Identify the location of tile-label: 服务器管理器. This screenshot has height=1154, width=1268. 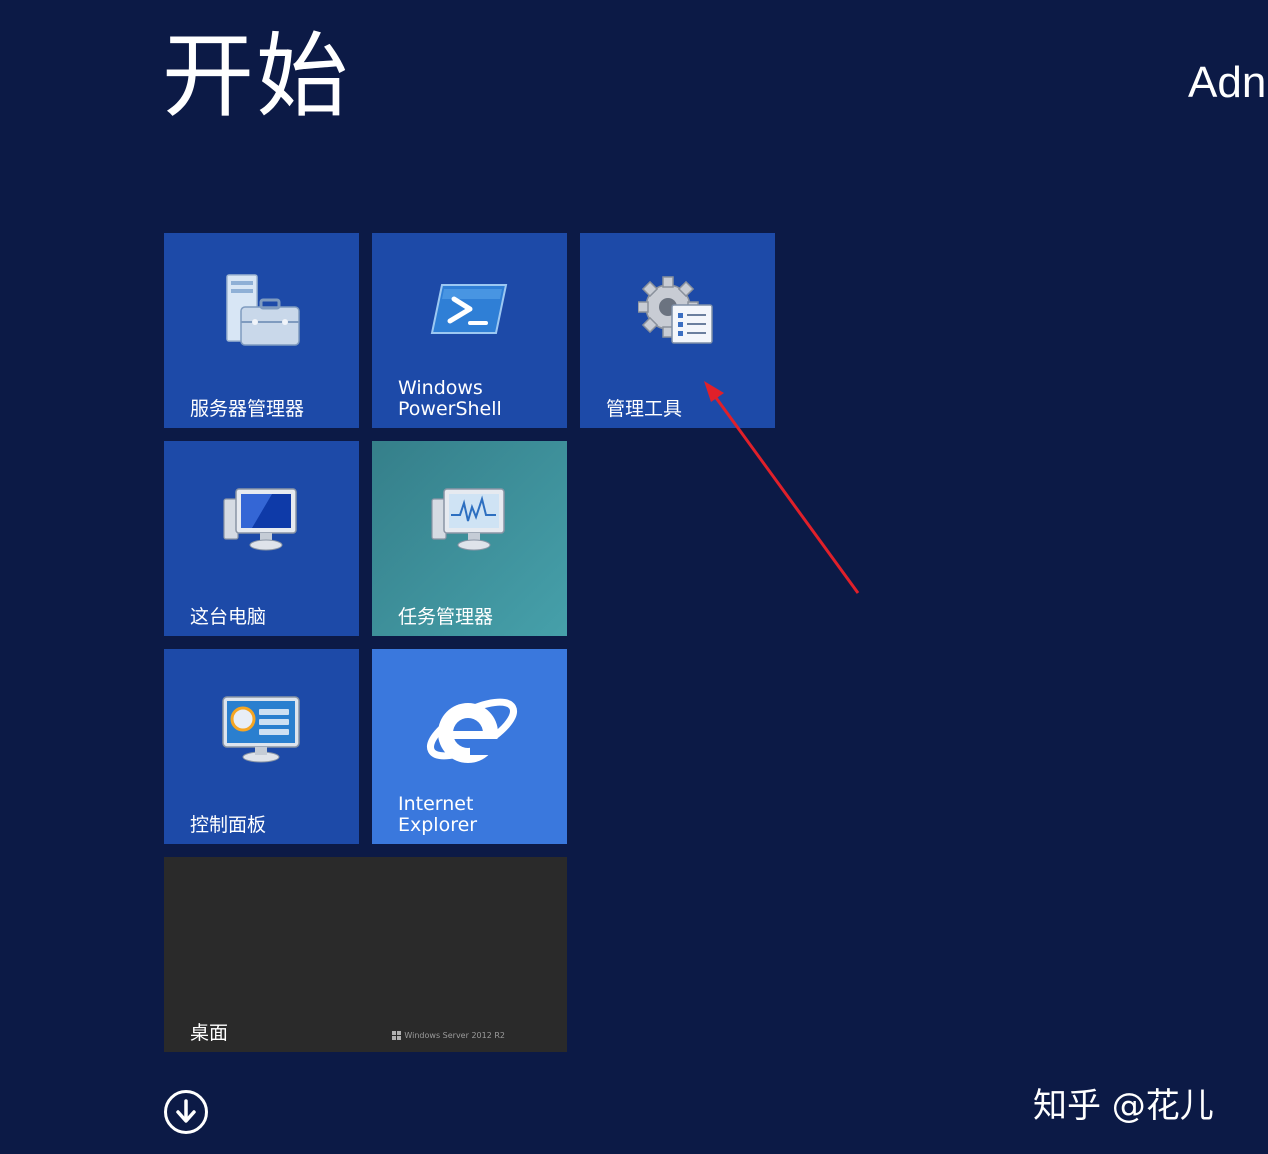
(247, 409).